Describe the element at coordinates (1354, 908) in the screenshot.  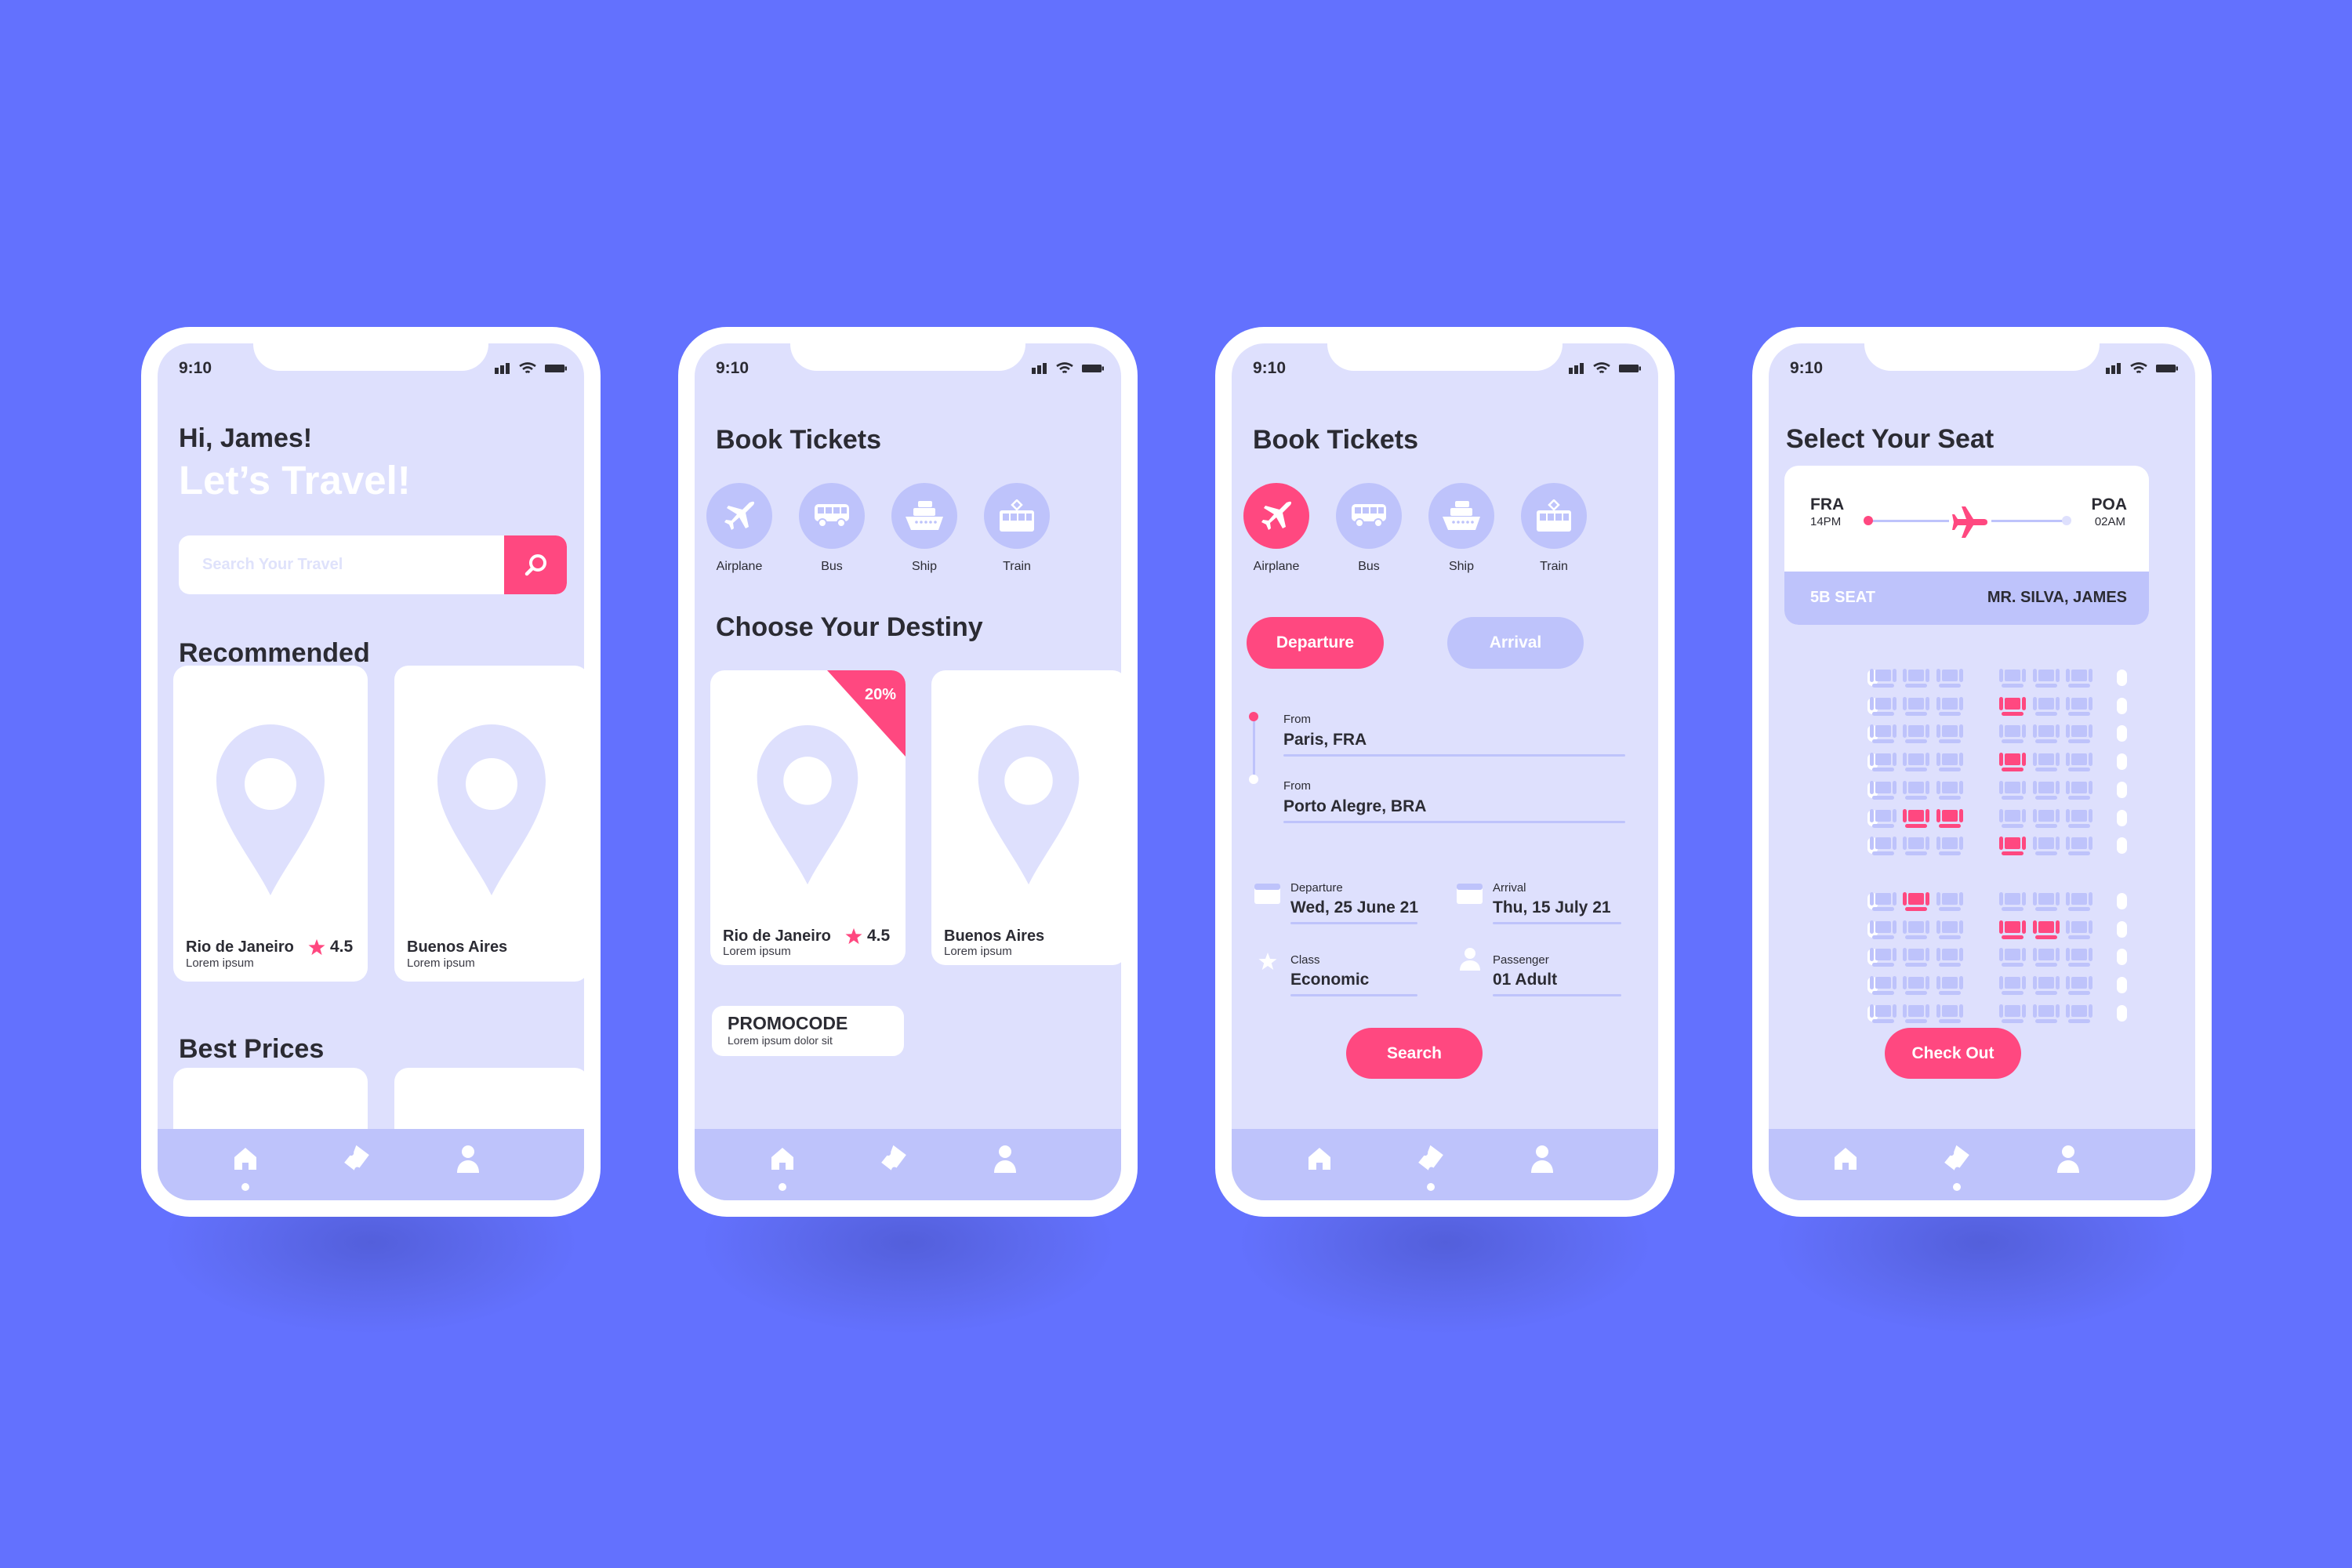
I see `departure-date-field: Wed, 25 June 21` at that location.